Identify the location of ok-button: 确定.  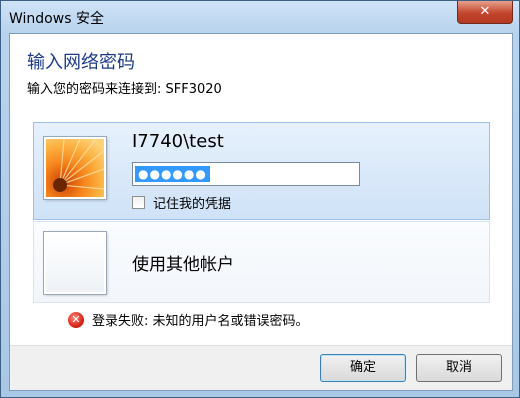
(363, 368).